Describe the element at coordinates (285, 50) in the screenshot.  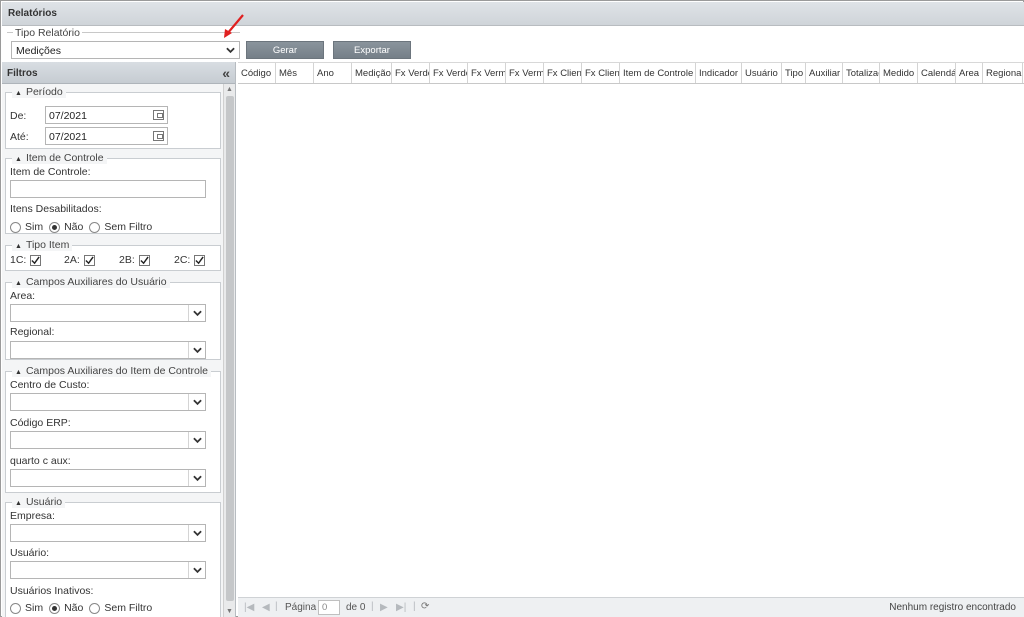
I see `gerar-button: Gerar` at that location.